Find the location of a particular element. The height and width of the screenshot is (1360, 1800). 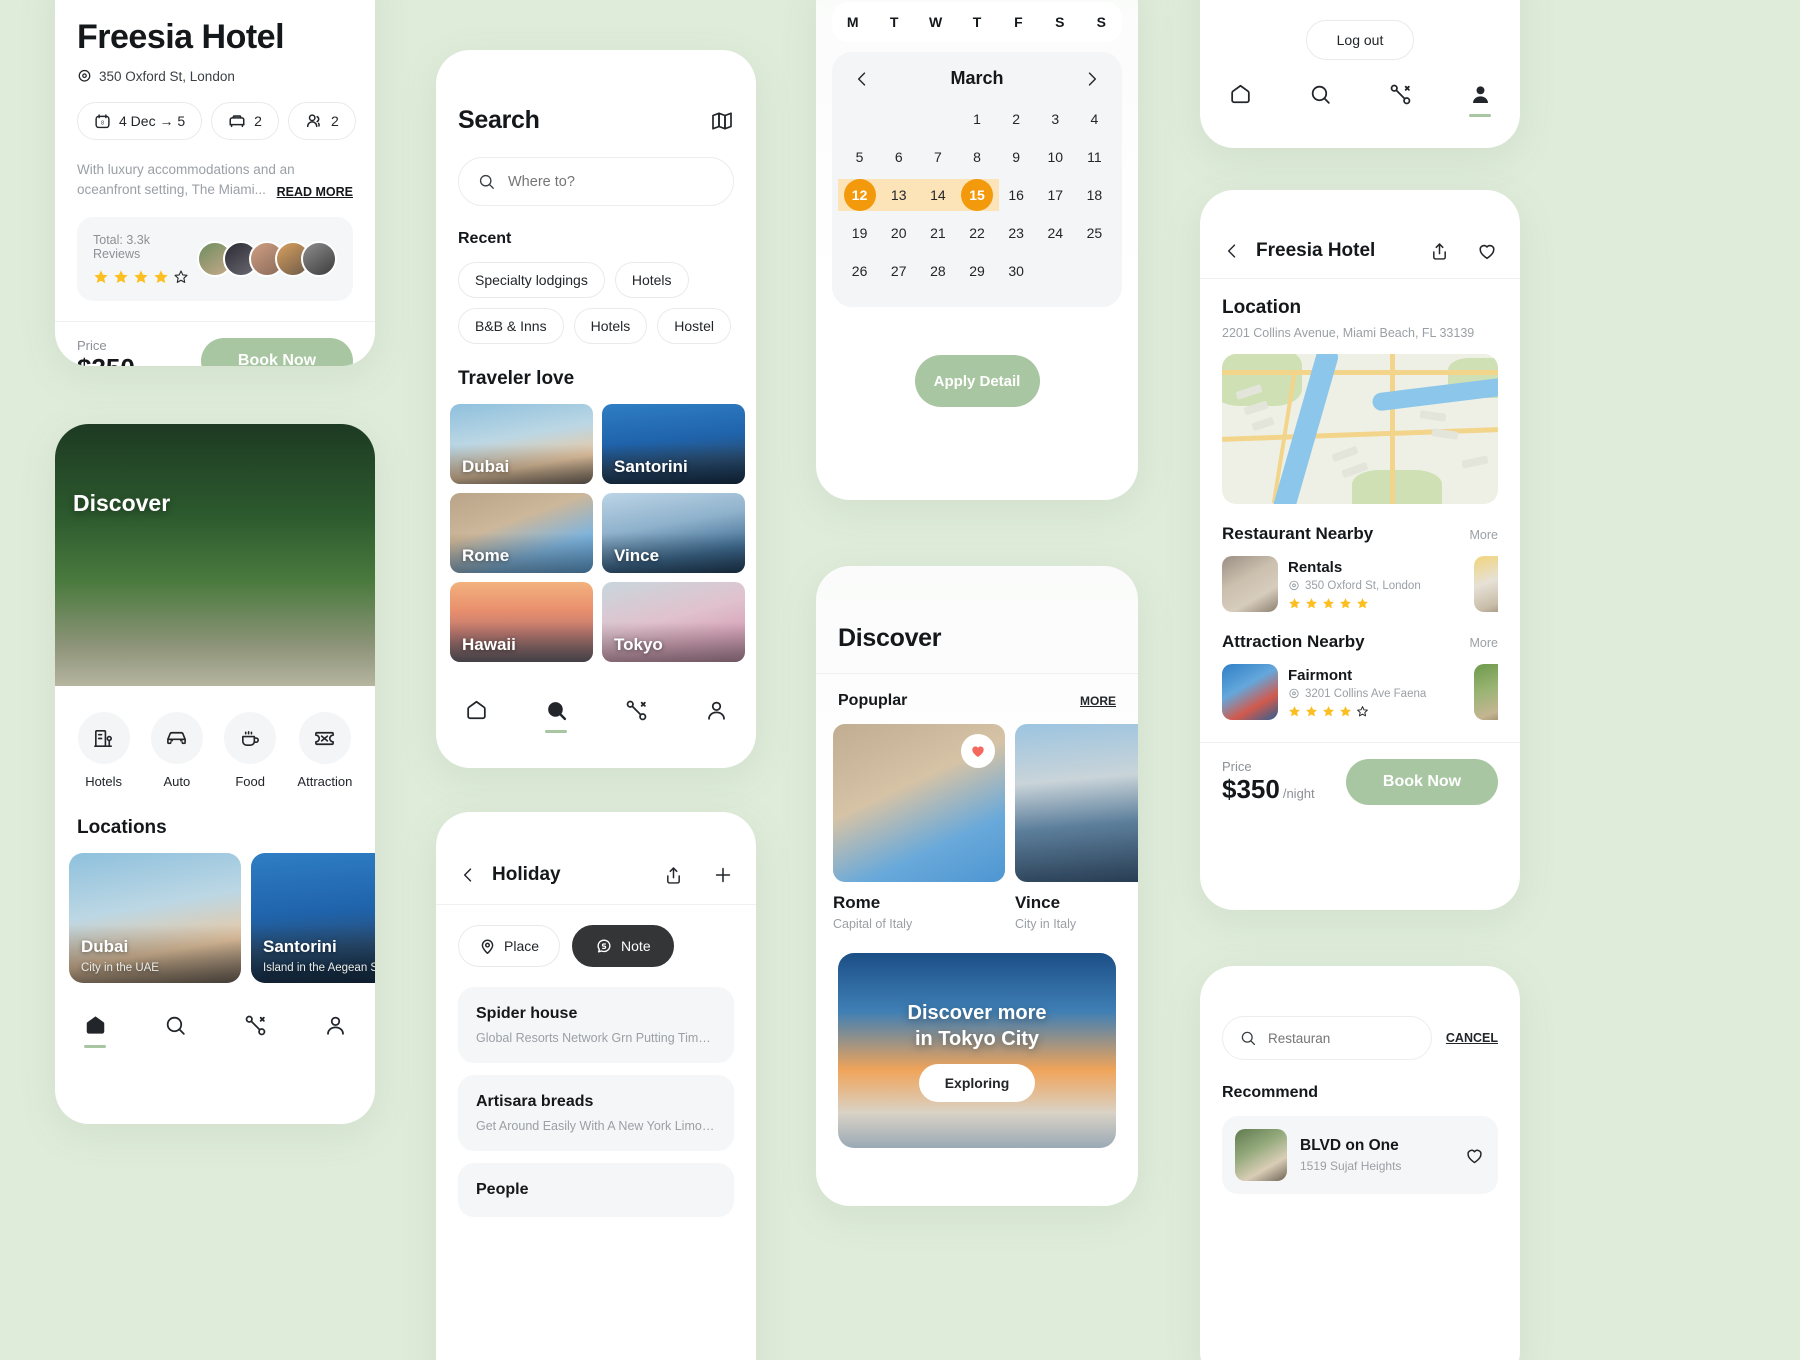

search-input-wrap is located at coordinates (596, 181).